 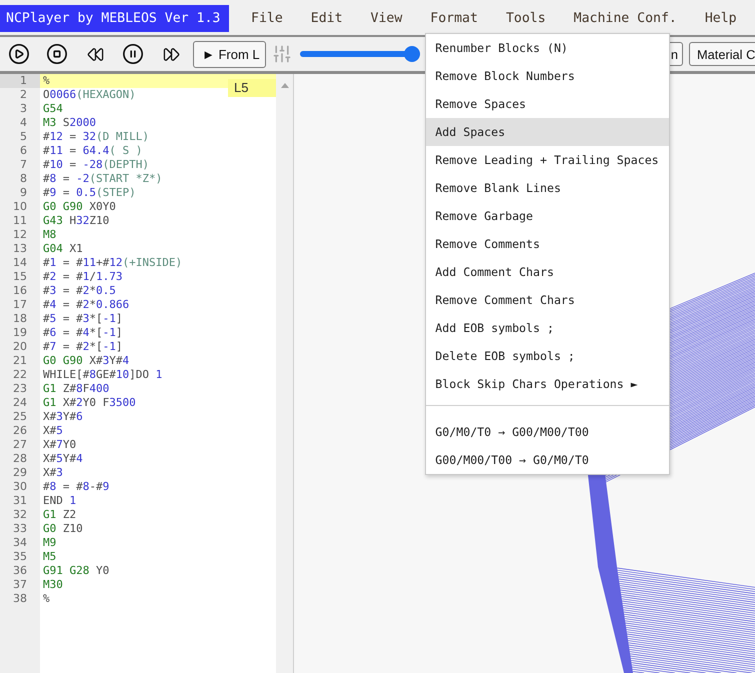 I want to click on line-number: 29, so click(x=20, y=473).